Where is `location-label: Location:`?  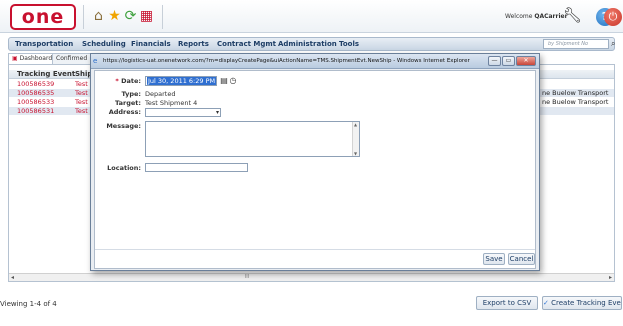 location-label: Location: is located at coordinates (124, 168).